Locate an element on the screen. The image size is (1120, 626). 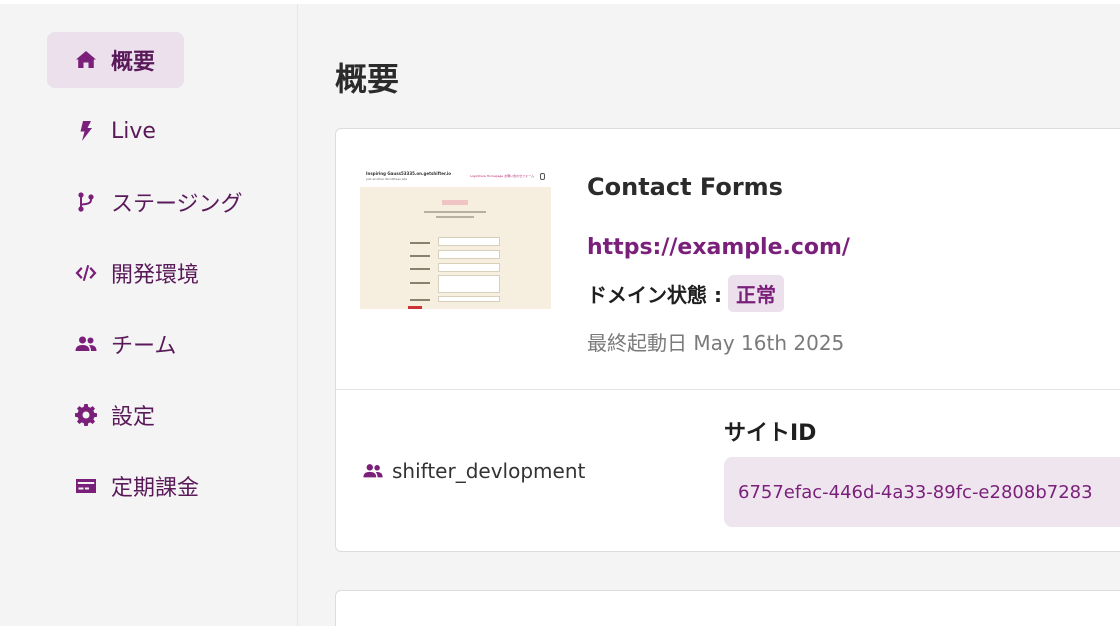
sidebar-item-settings: 設定 is located at coordinates (101, 415).